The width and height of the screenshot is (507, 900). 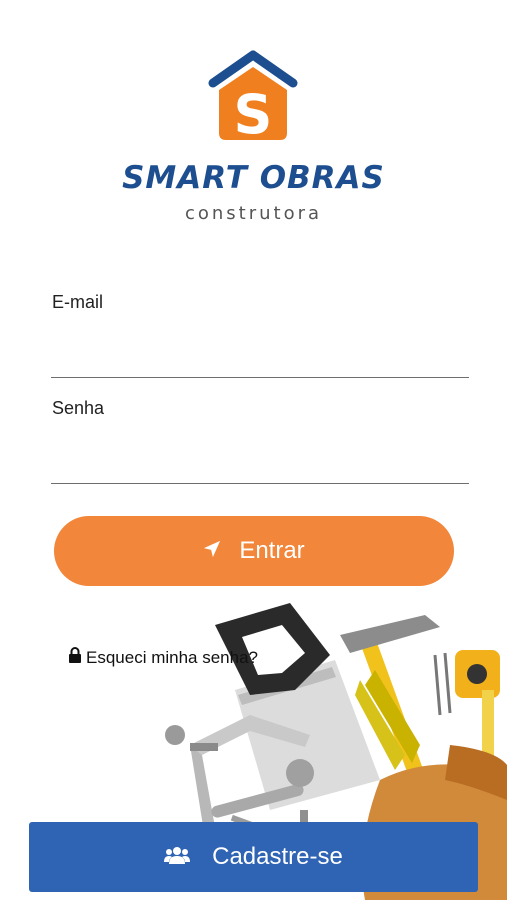 What do you see at coordinates (253, 114) in the screenshot?
I see `logo-letter: S` at bounding box center [253, 114].